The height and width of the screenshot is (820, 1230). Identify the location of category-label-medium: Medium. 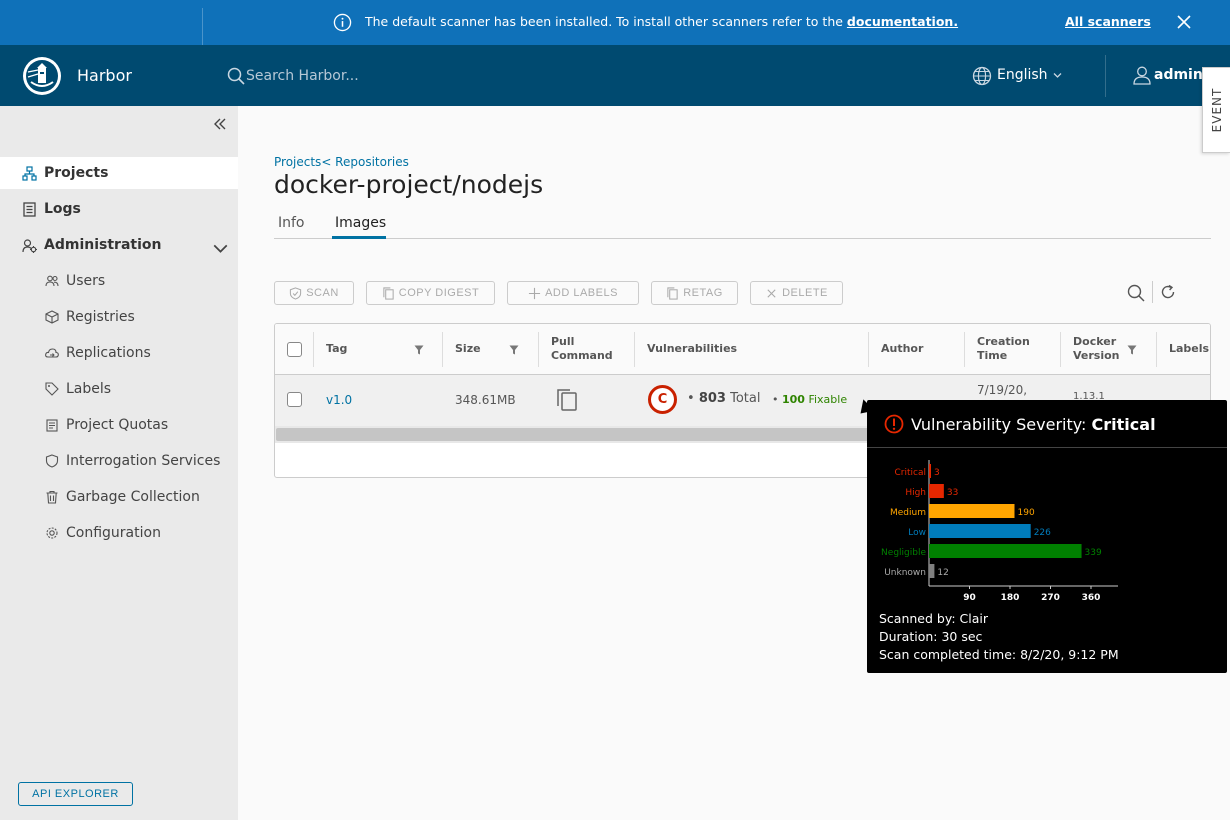
(908, 513).